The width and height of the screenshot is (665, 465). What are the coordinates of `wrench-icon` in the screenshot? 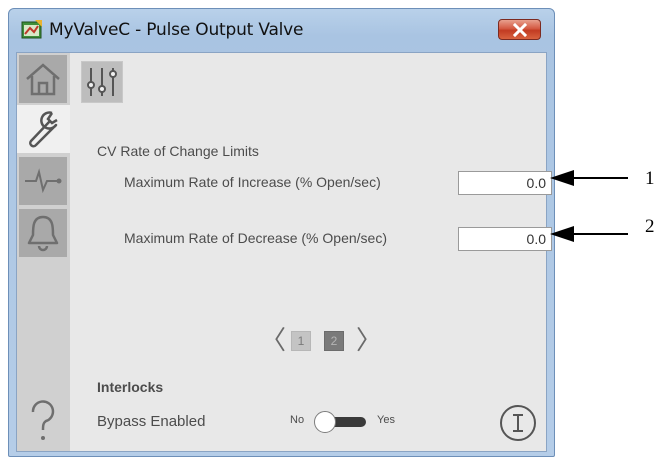 It's located at (43, 129).